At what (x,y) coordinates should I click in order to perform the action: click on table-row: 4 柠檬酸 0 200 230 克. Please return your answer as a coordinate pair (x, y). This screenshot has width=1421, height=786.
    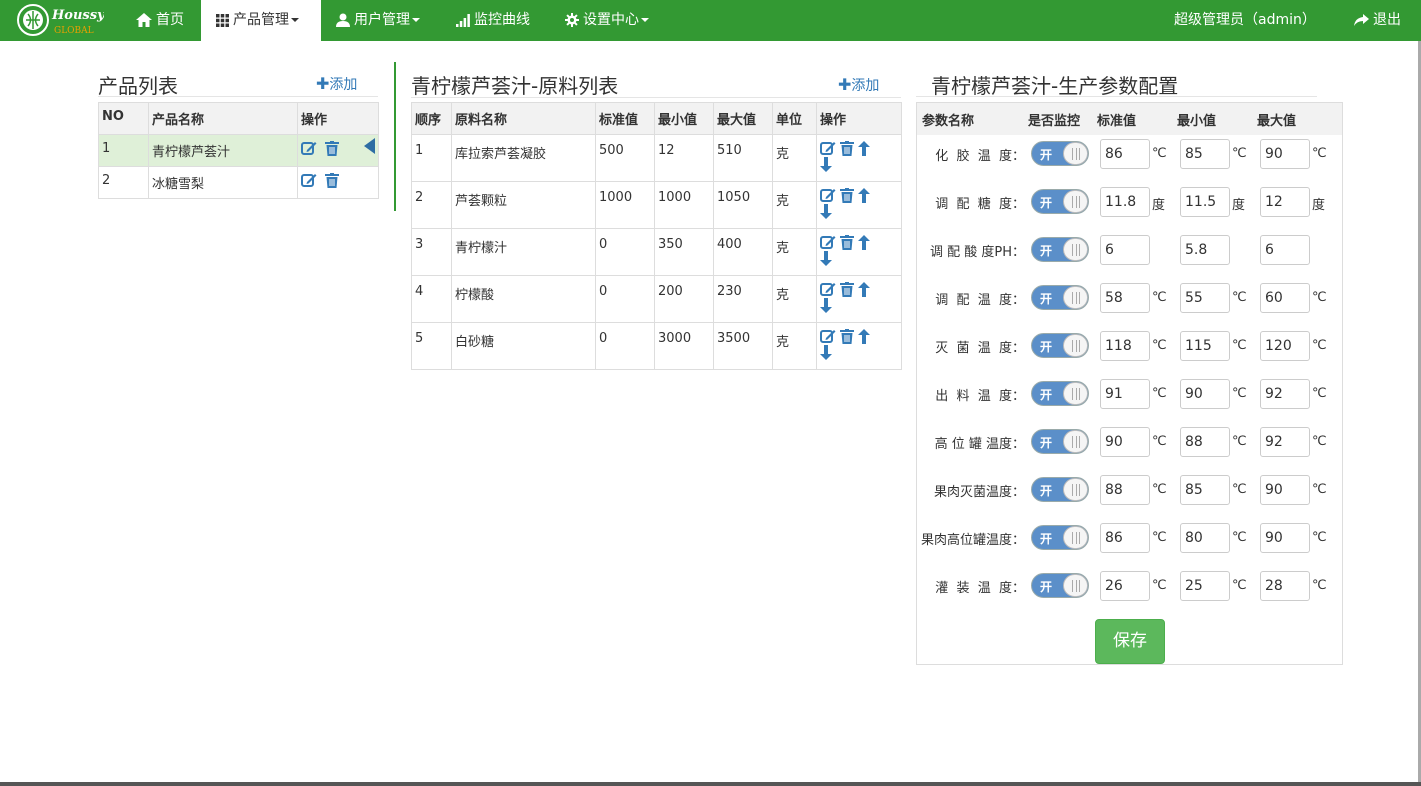
    Looking at the image, I should click on (656, 299).